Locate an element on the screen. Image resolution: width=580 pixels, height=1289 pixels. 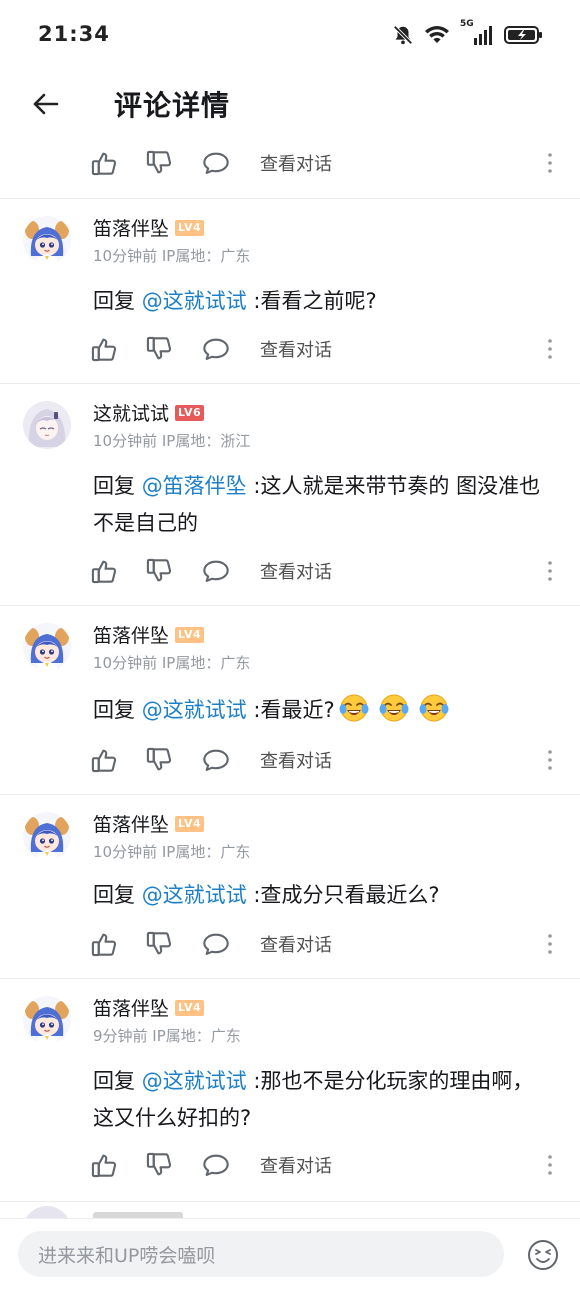
battery-charging-icon is located at coordinates (524, 35).